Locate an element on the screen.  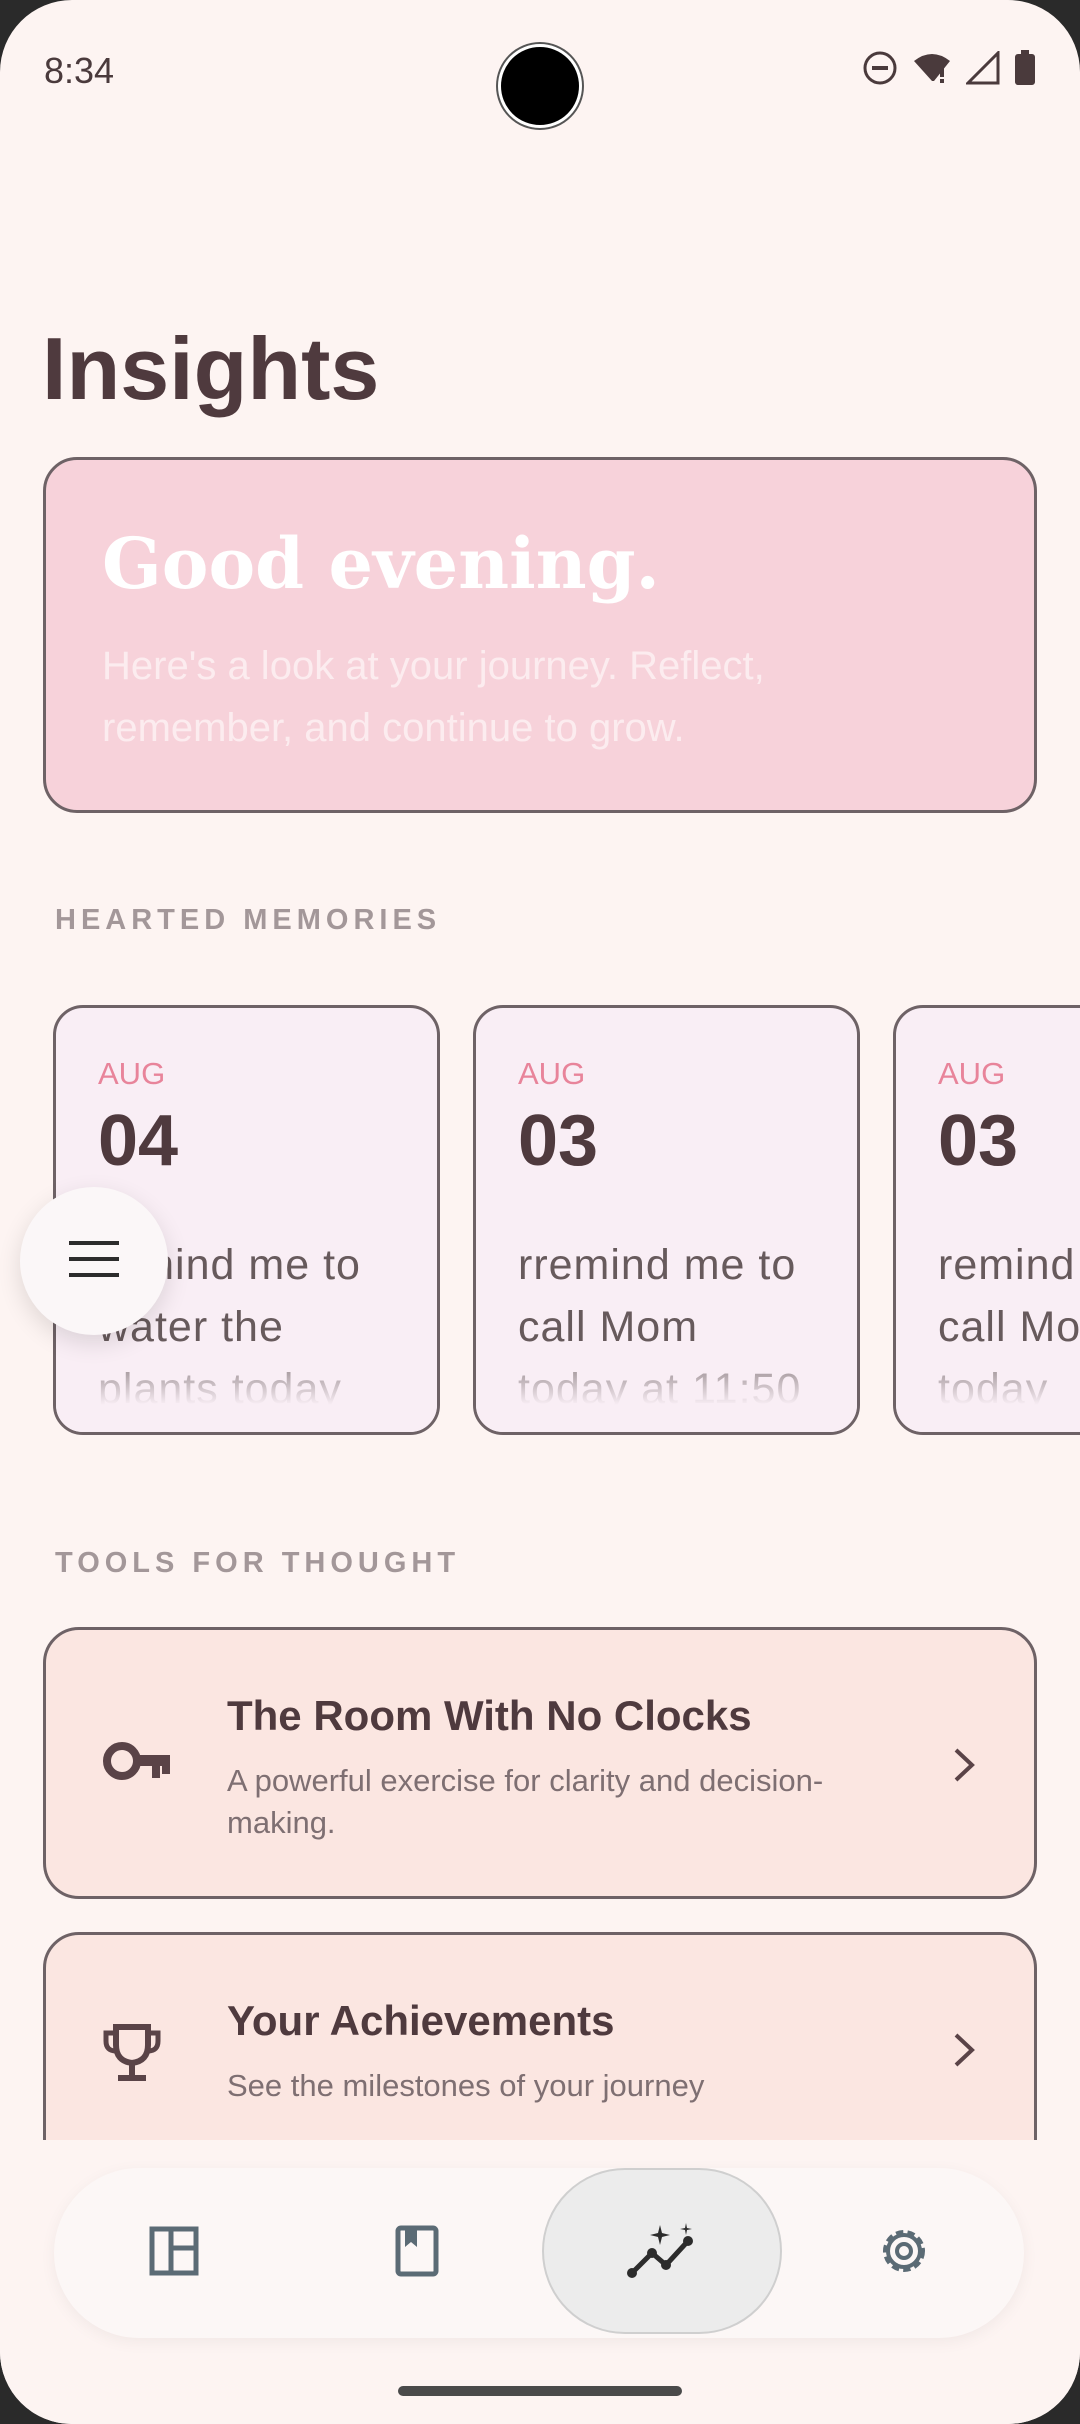
tool-description: See the milestones of your journey is located at coordinates (466, 2085).